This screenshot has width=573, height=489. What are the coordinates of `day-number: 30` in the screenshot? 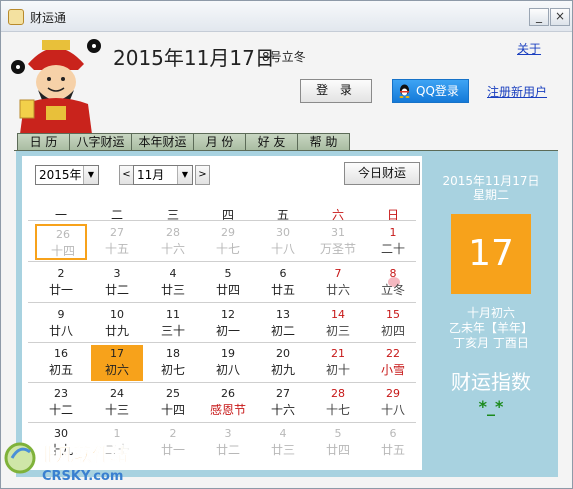 It's located at (283, 232).